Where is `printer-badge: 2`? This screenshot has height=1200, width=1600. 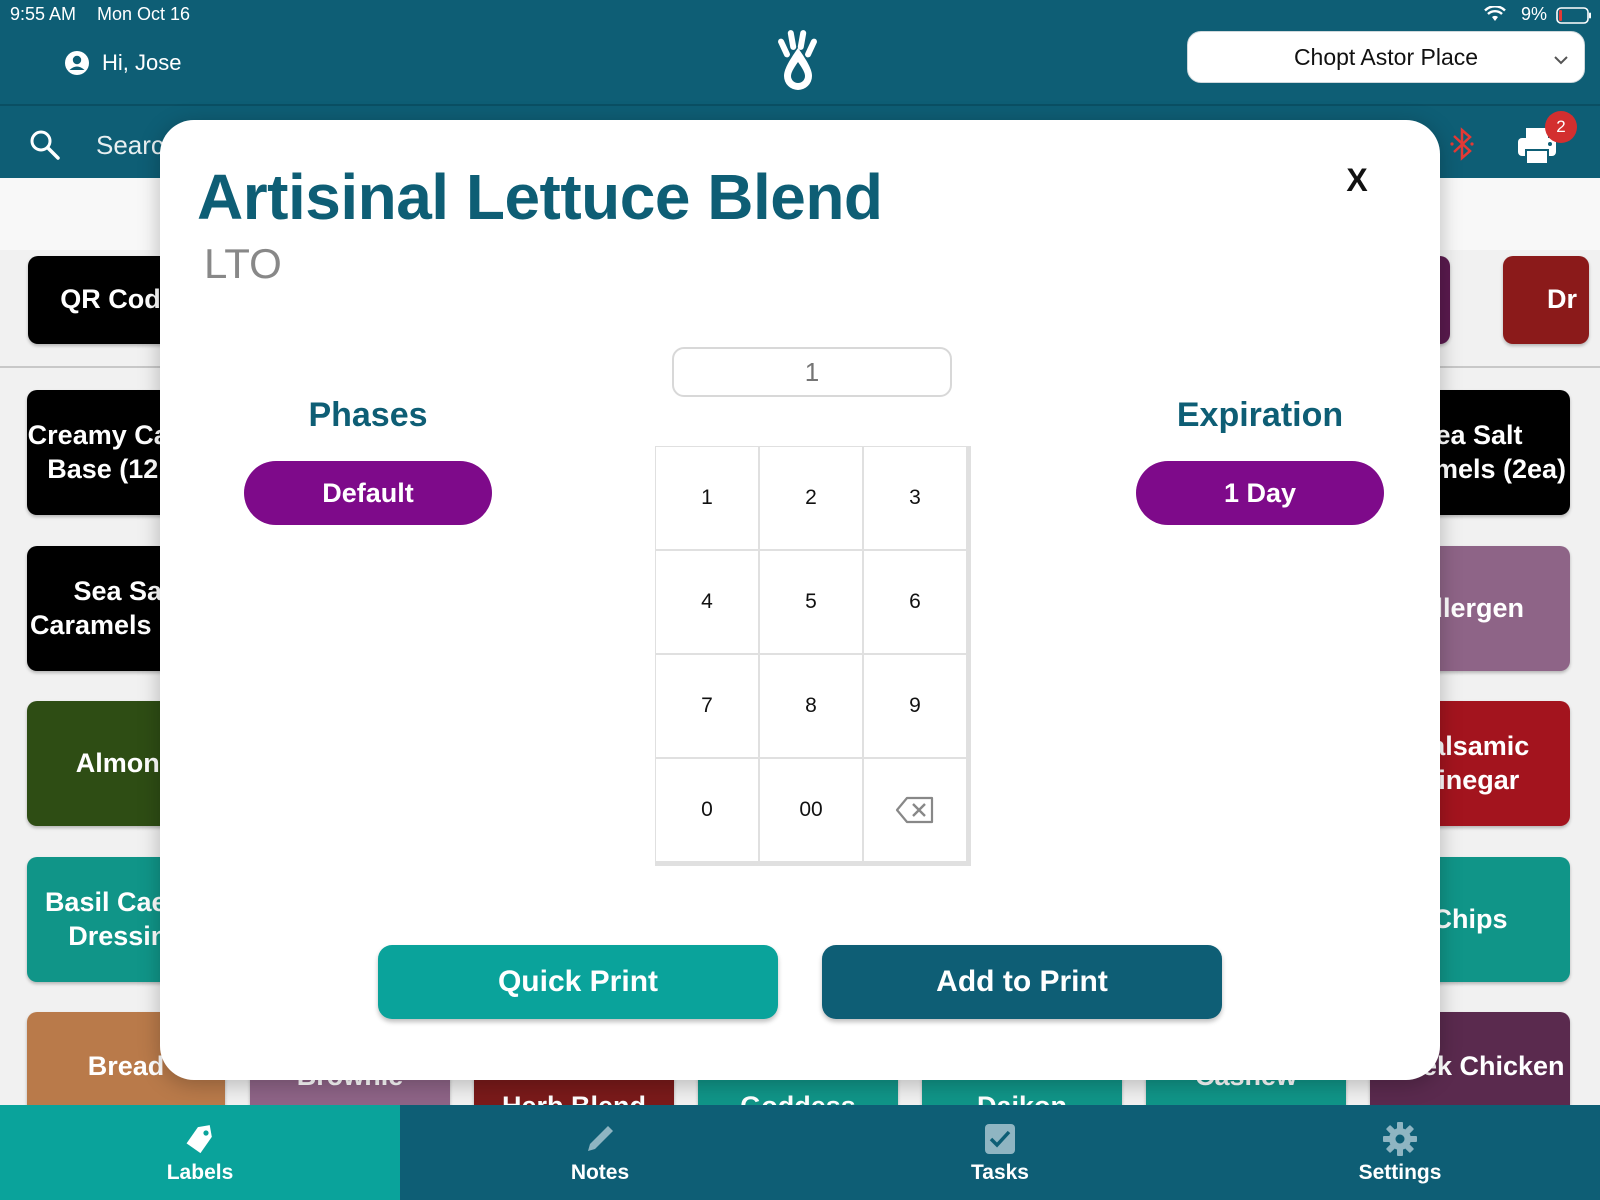 printer-badge: 2 is located at coordinates (1561, 127).